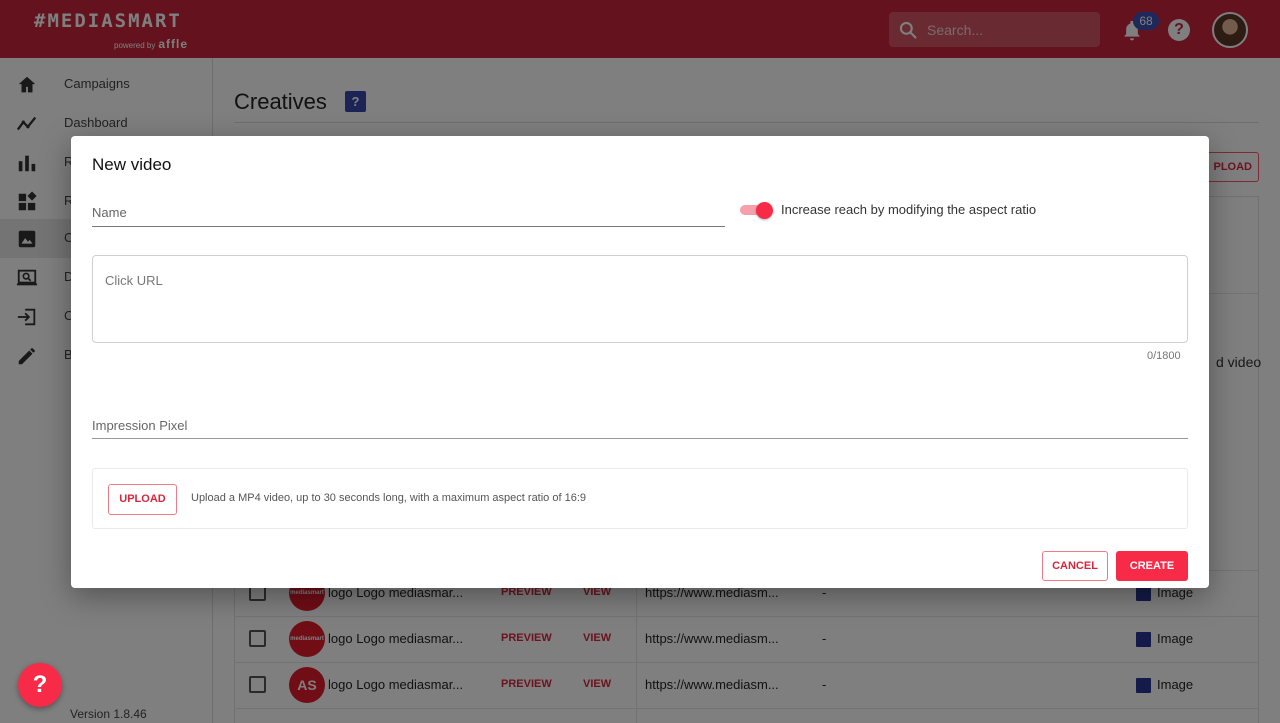 The image size is (1280, 723). I want to click on click-url-field: Click URL, so click(640, 299).